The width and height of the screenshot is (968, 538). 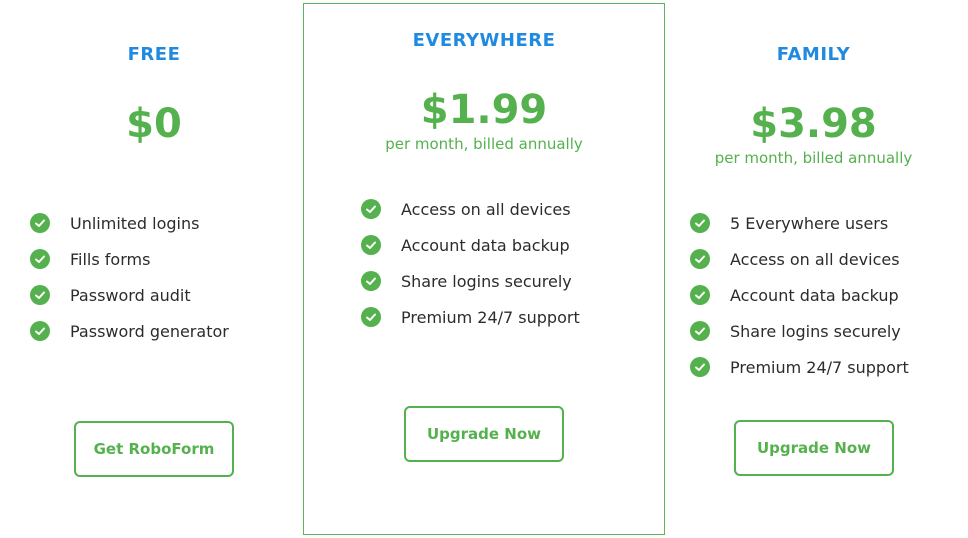 I want to click on upgrade-now-button-everywhere: Upgrade Now, so click(x=484, y=434).